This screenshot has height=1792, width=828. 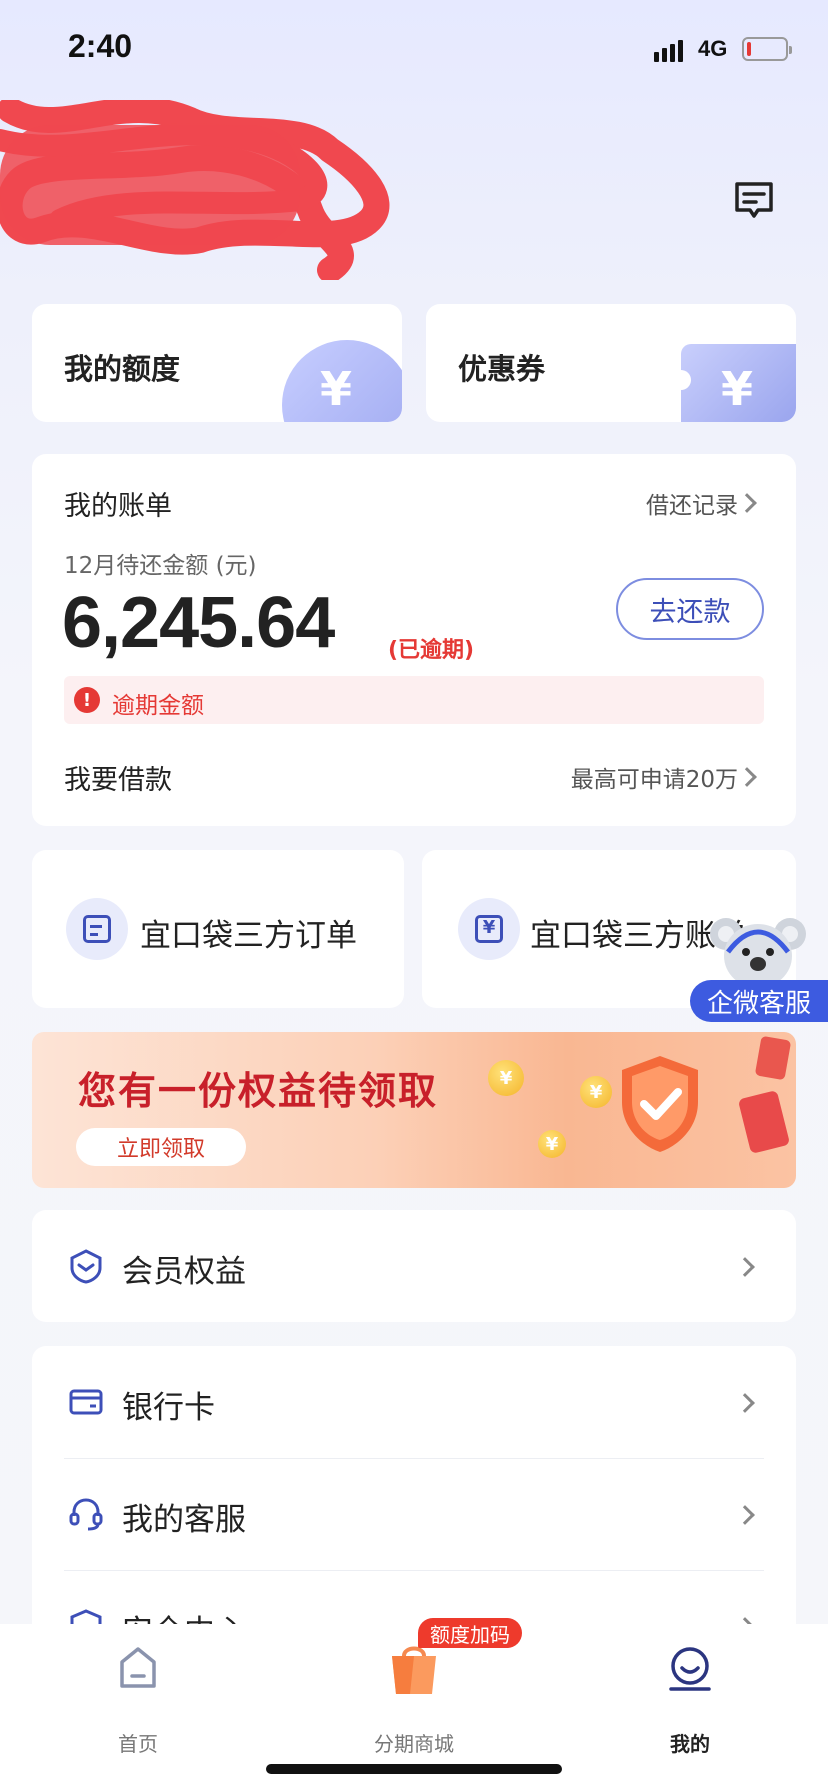 What do you see at coordinates (161, 1147) in the screenshot?
I see `banner-claim-button: 立即领取` at bounding box center [161, 1147].